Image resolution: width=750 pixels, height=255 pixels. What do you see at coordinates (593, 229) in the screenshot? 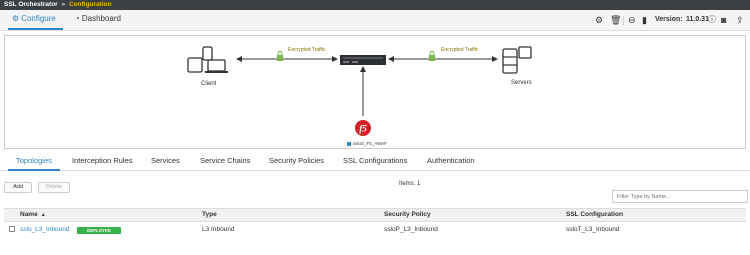
I see `topology-ssl-configuration: ssloT_L3_Inbound` at bounding box center [593, 229].